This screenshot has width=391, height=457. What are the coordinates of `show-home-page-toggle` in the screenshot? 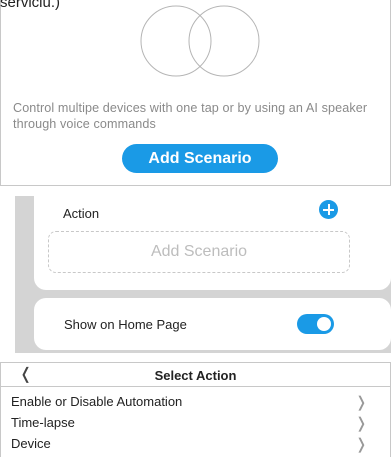 It's located at (315, 324).